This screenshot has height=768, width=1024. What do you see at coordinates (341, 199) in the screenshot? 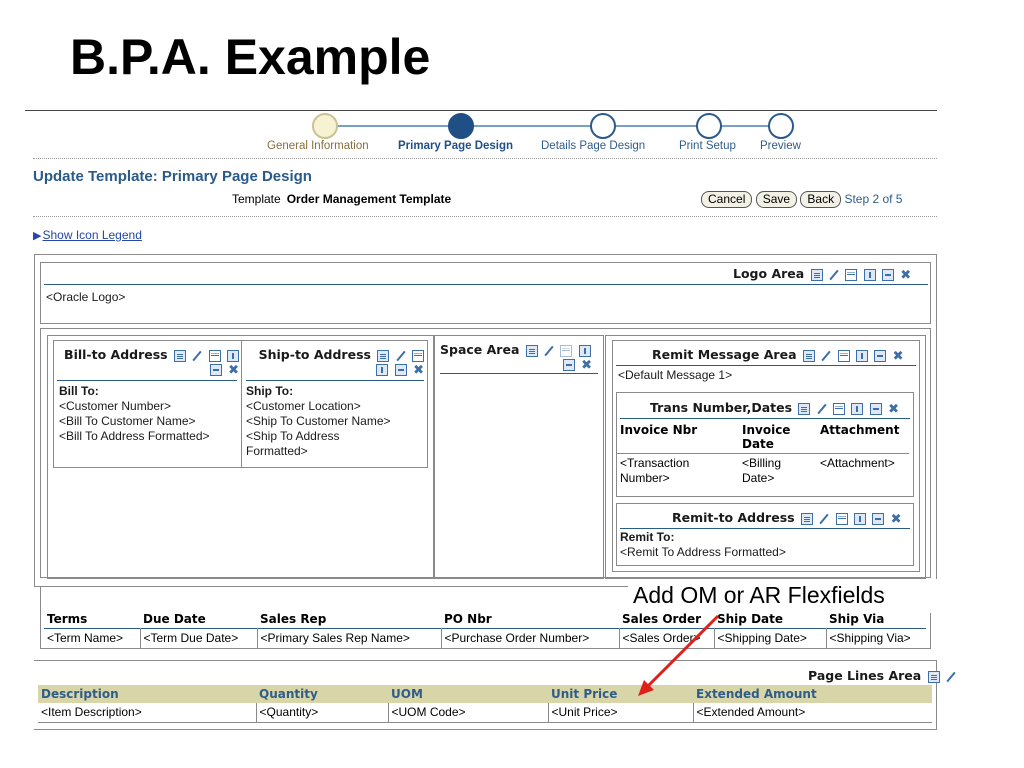
I see `template-field: Template Order Management Template` at bounding box center [341, 199].